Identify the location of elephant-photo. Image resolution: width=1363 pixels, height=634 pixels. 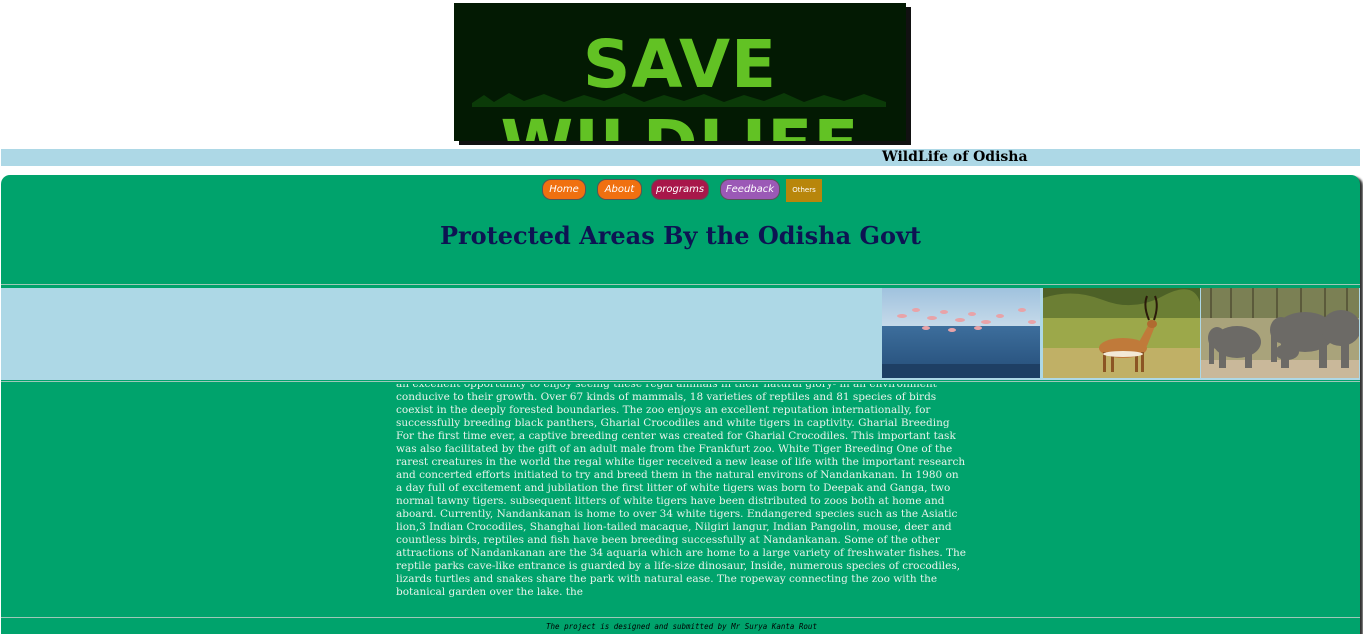
(1280, 333).